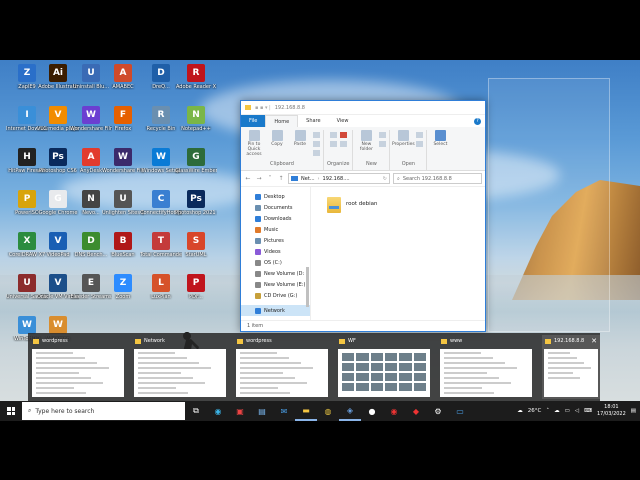  Describe the element at coordinates (123, 161) in the screenshot. I see `desktop-icon: W Wondershare Filmora9` at that location.